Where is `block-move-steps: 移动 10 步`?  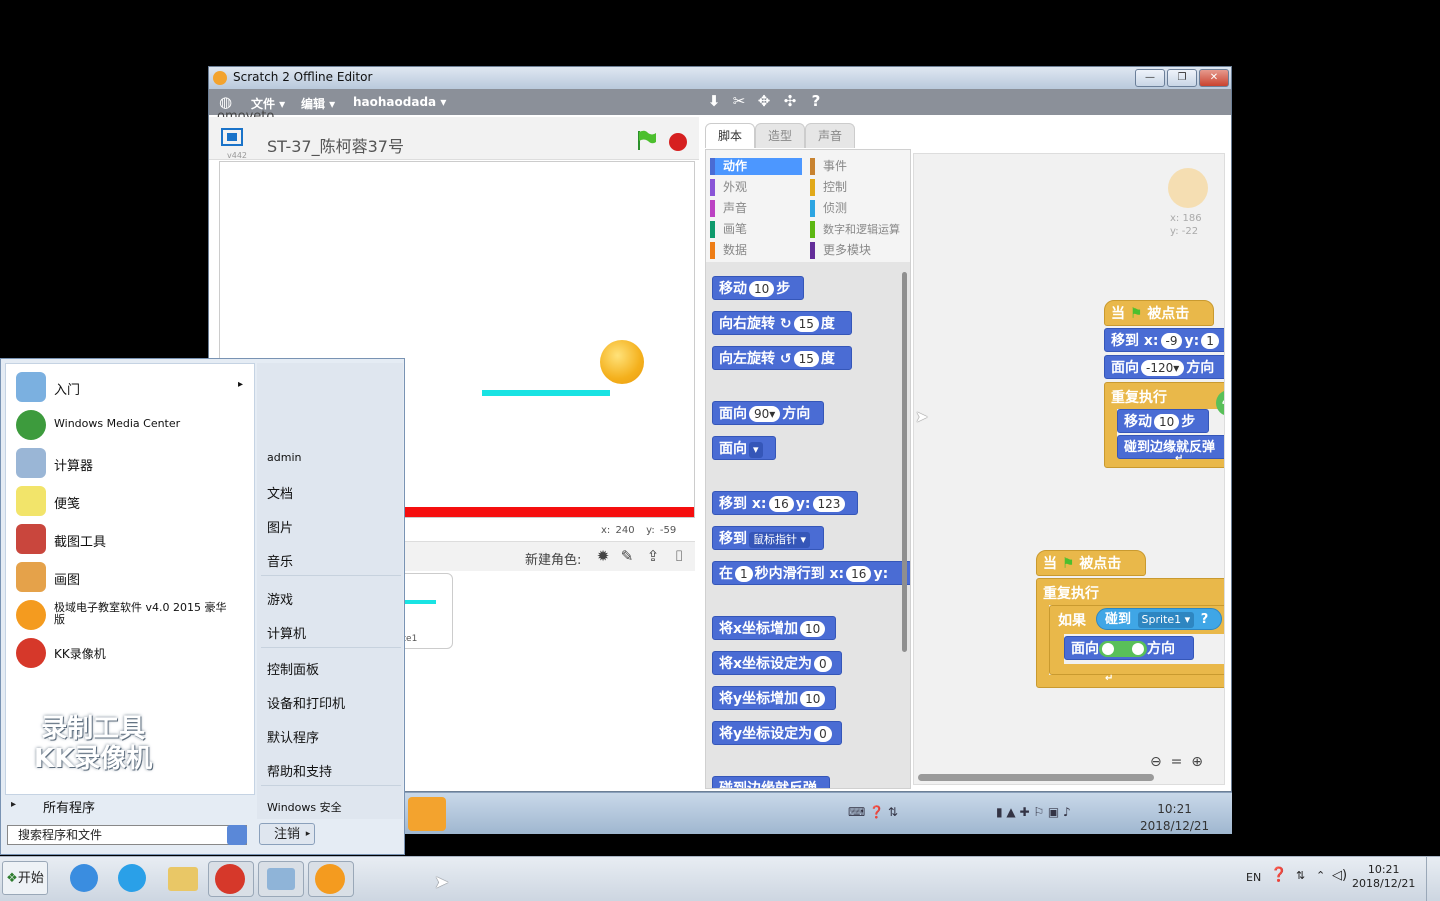
block-move-steps: 移动 10 步 is located at coordinates (758, 288).